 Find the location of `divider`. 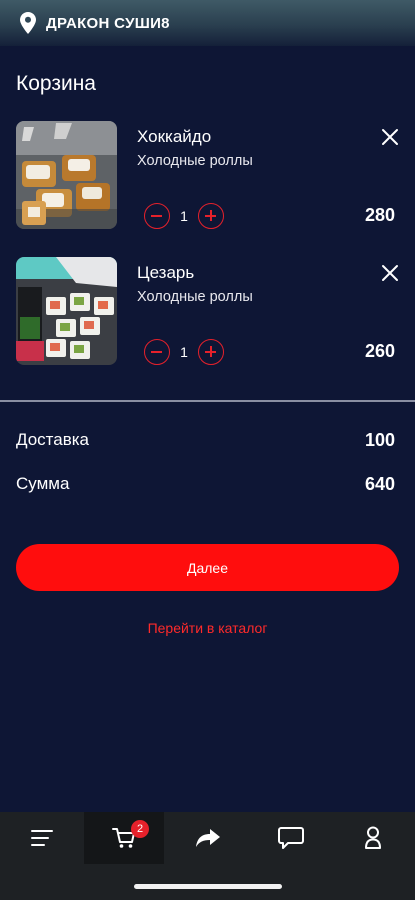

divider is located at coordinates (207, 401).